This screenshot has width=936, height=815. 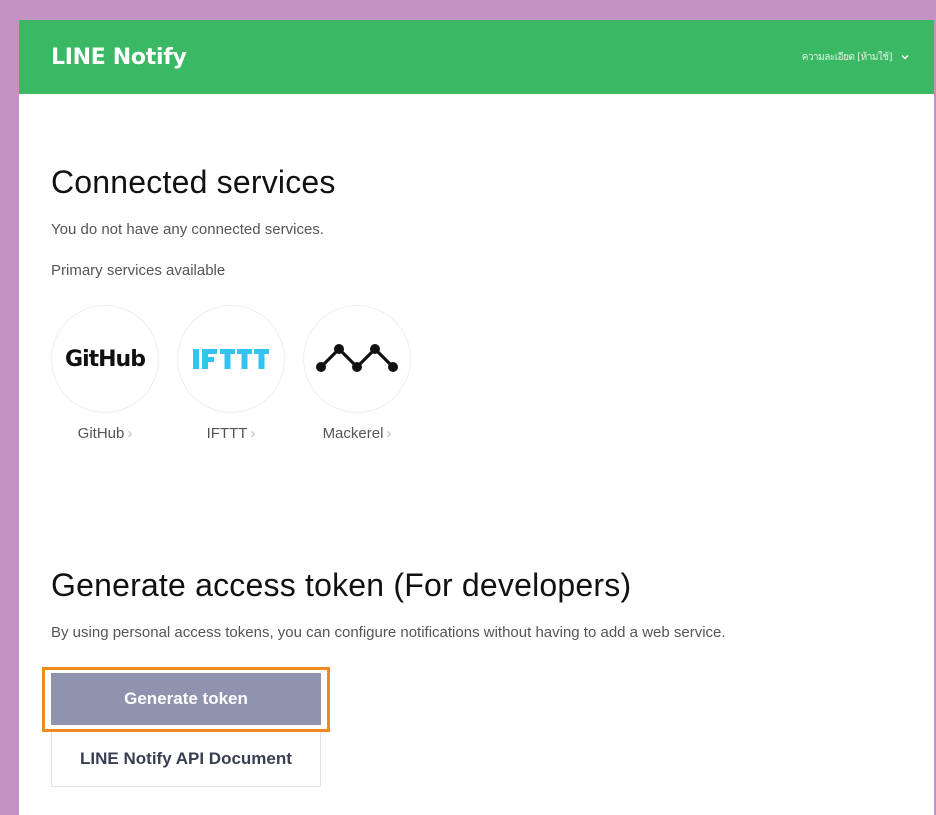 I want to click on line-notify-logo: LINE Notify, so click(x=119, y=57).